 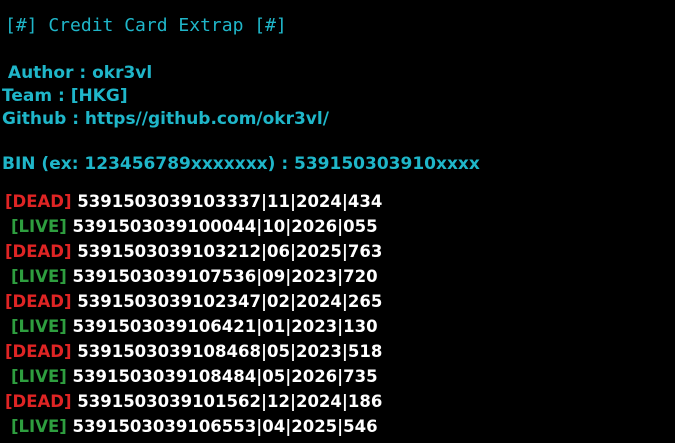 What do you see at coordinates (225, 426) in the screenshot?
I see `card-entry: 5391503039106553|04|2025|546` at bounding box center [225, 426].